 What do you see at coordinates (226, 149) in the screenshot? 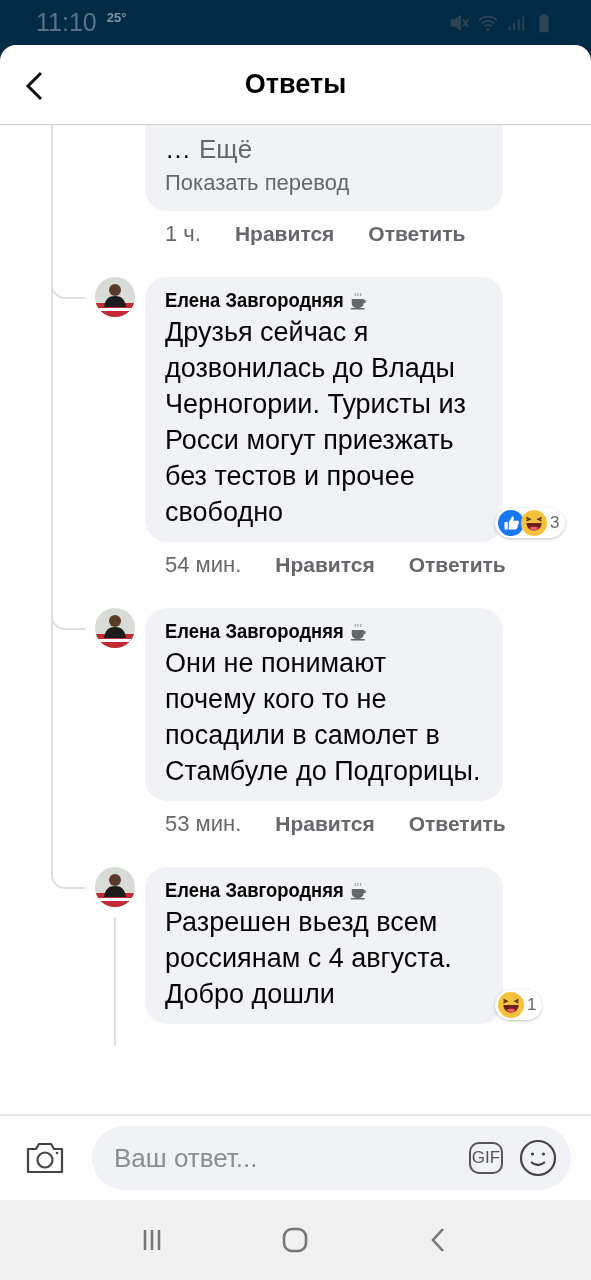
I see `see-more-link: Ещё` at bounding box center [226, 149].